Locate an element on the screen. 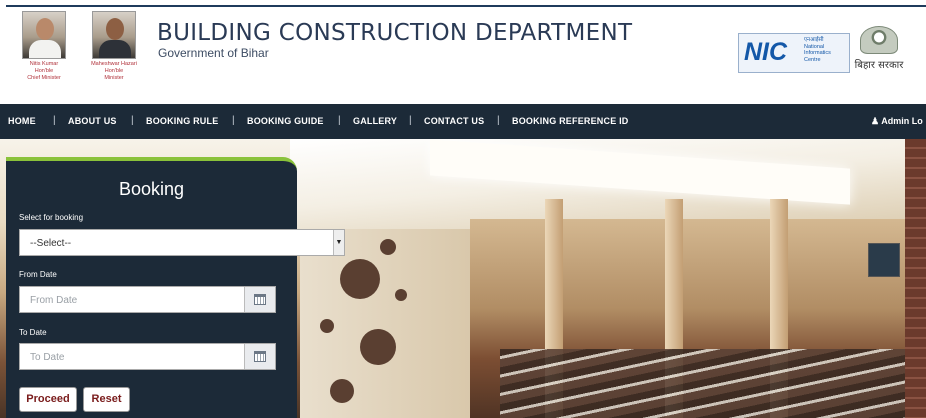  booking-select-value: --Select-- is located at coordinates (51, 243).